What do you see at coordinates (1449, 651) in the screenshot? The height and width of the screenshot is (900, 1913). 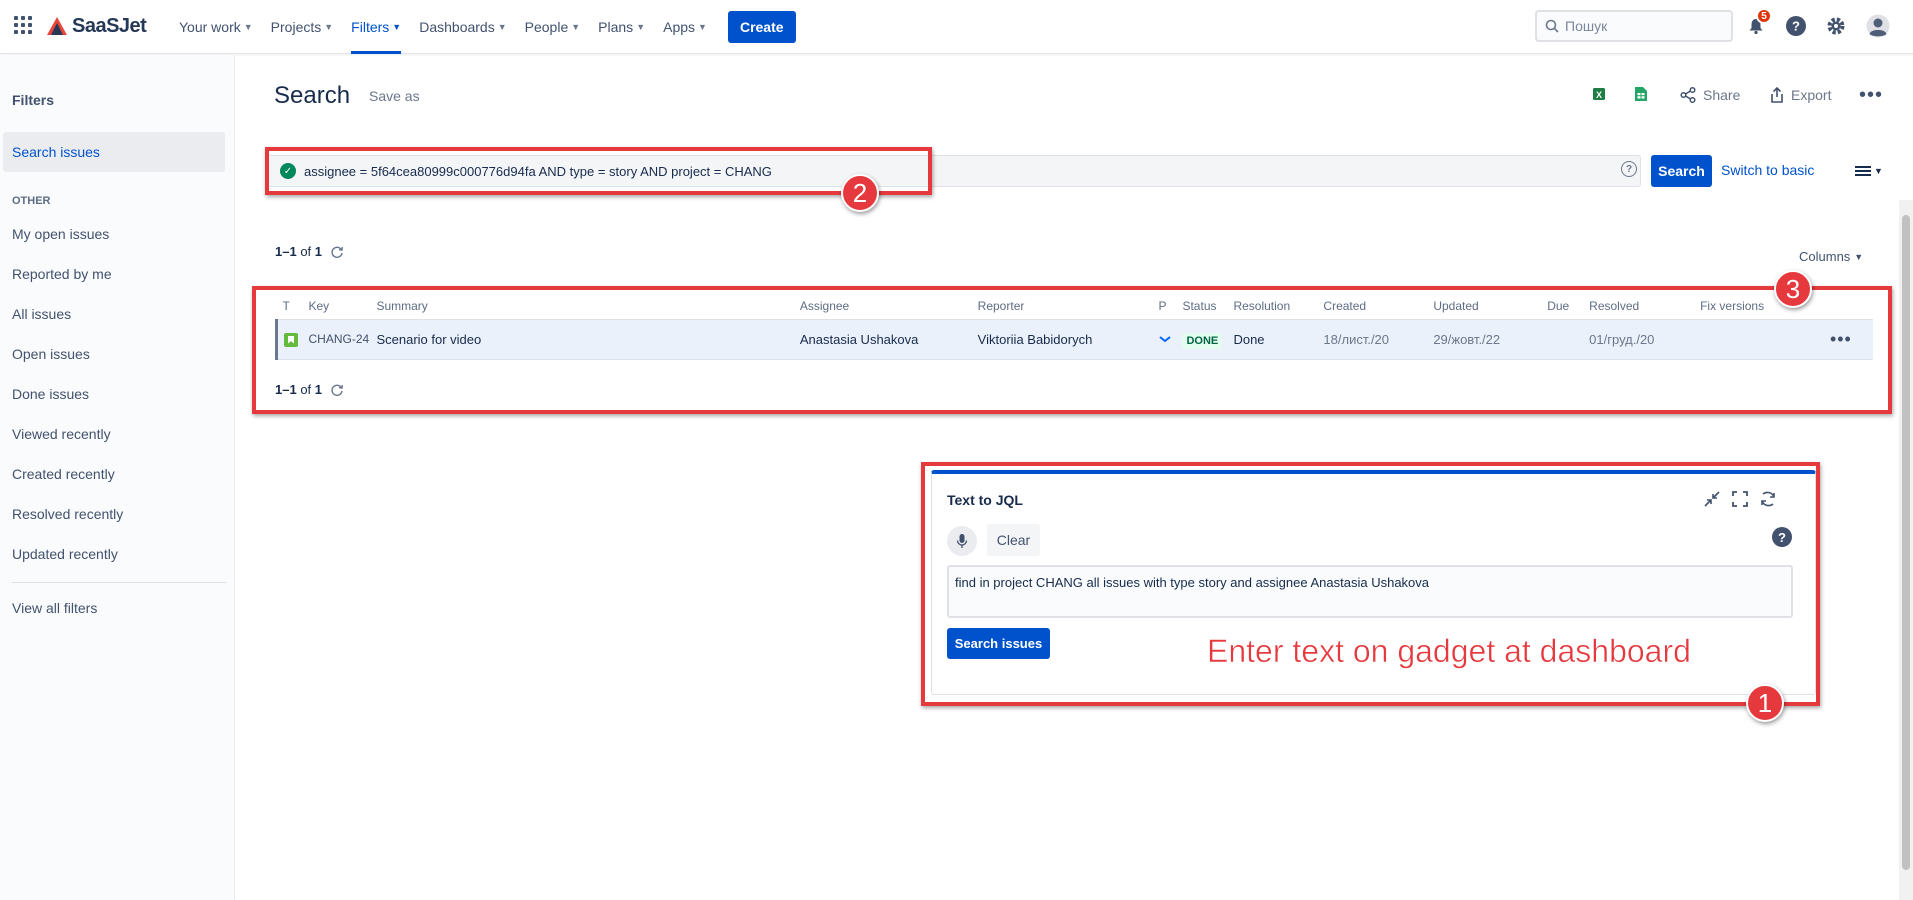 I see `annotation-caption: Enter text on gadget at dashboard` at bounding box center [1449, 651].